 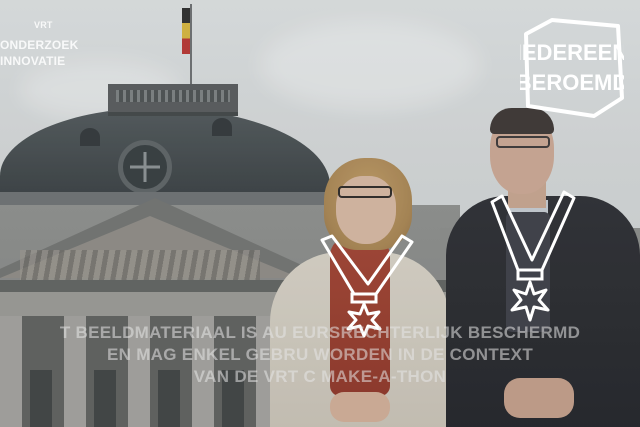 I want to click on logo-line-2: INNOVATIE, so click(x=33, y=61).